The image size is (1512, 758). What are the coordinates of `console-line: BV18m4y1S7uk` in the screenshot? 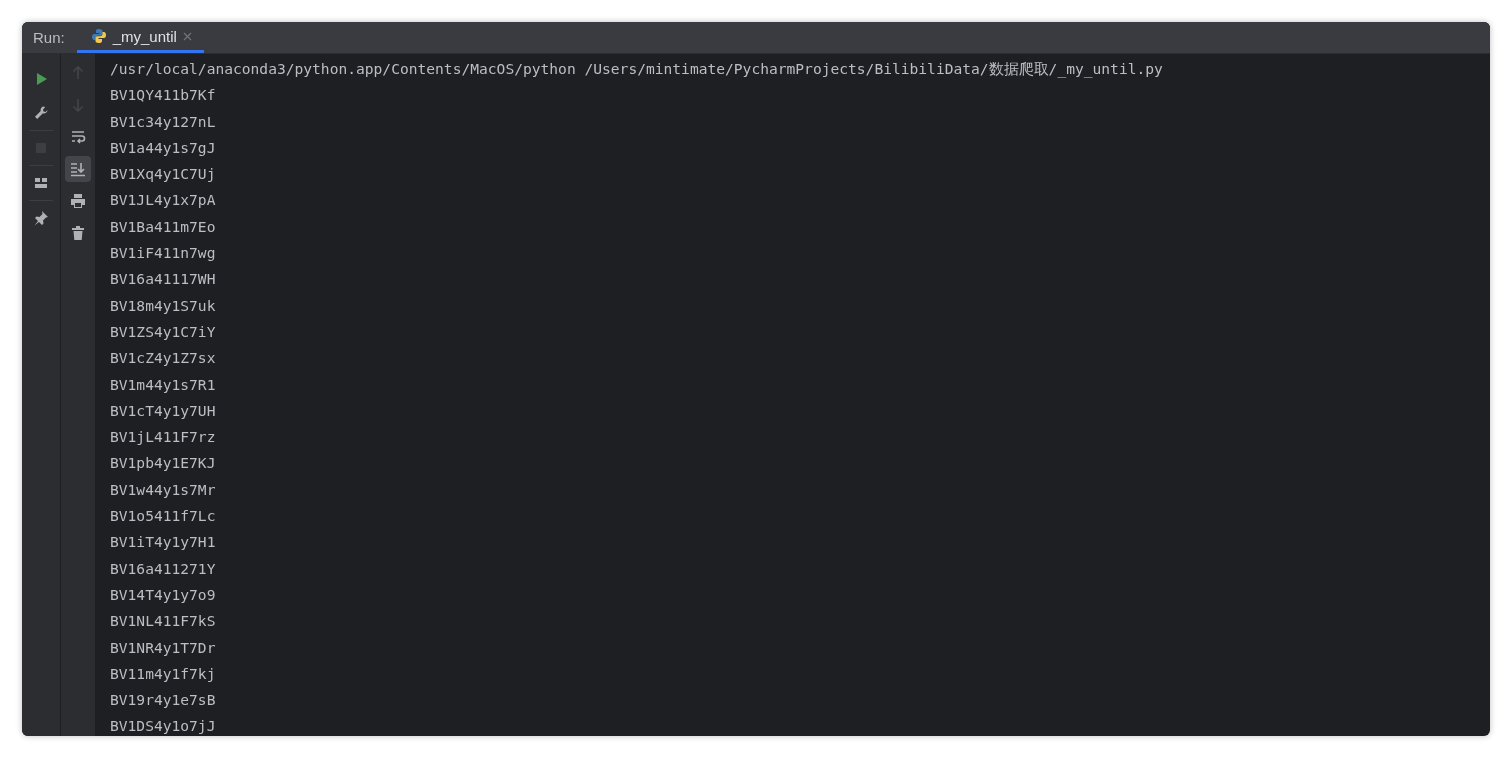 It's located at (163, 305).